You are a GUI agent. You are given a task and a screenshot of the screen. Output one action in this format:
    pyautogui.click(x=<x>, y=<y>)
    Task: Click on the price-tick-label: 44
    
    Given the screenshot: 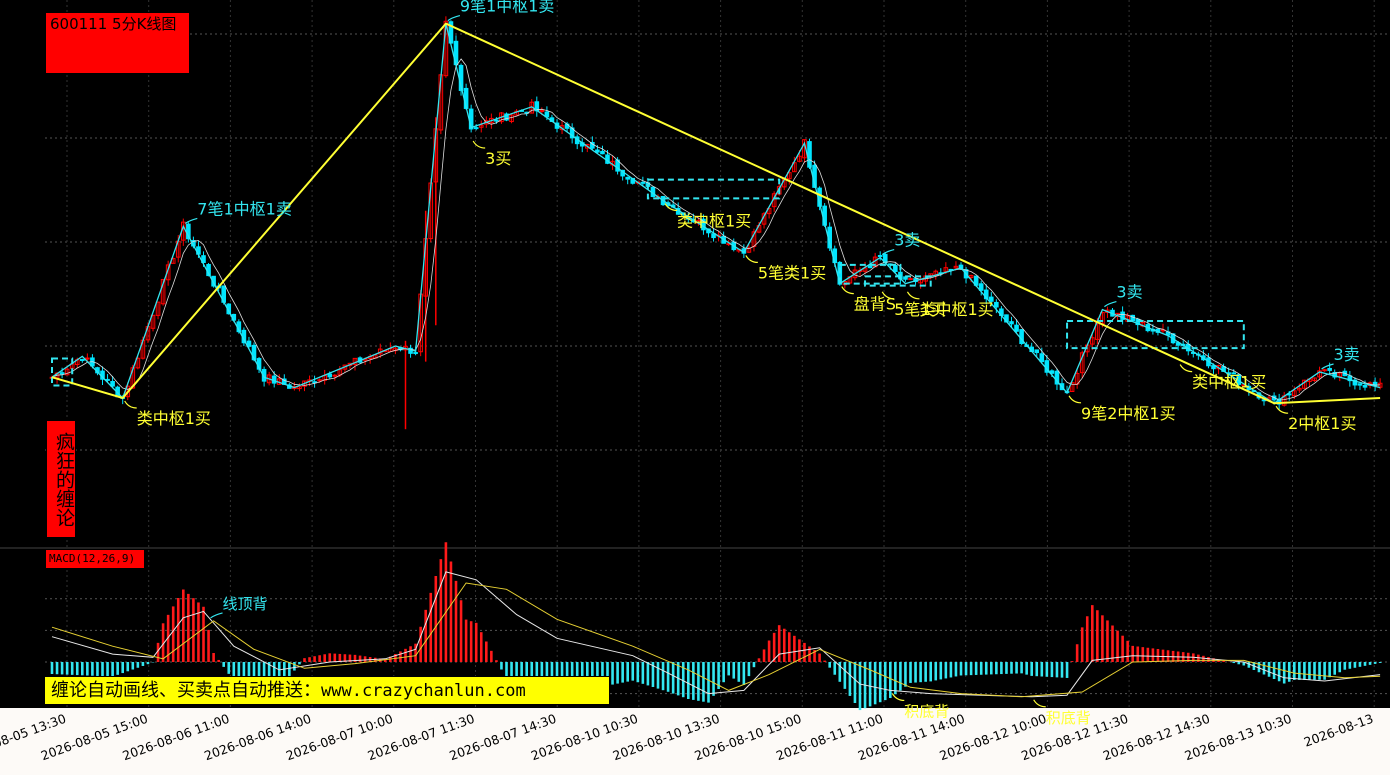 What is the action you would take?
    pyautogui.click(x=31, y=138)
    